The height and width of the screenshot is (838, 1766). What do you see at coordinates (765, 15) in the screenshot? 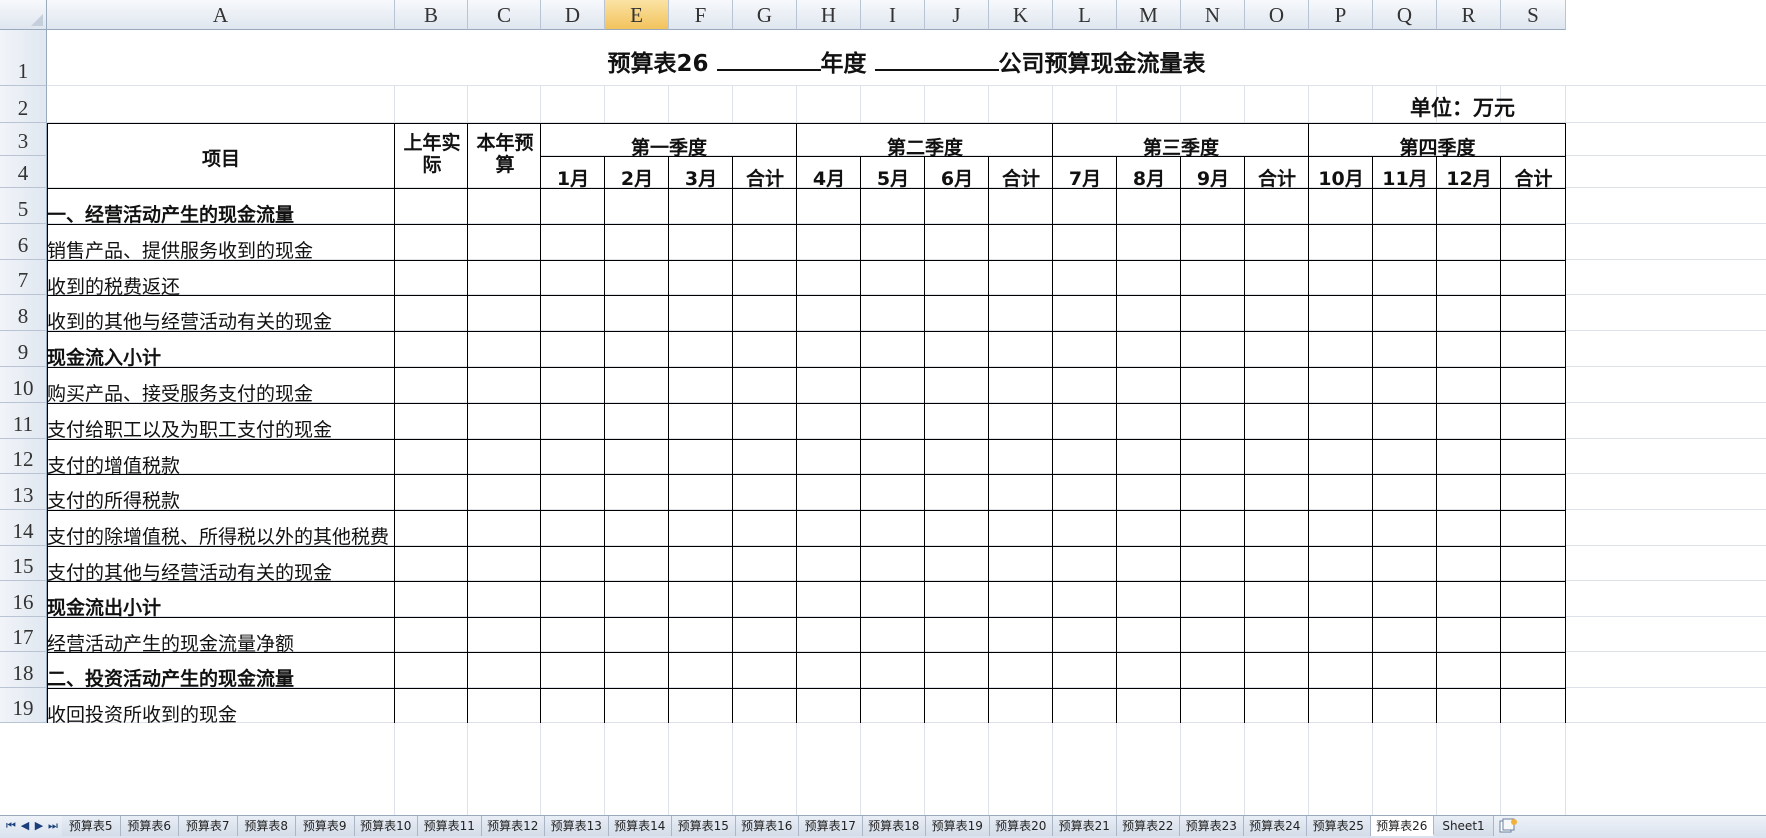
I see `column-header-G: G` at bounding box center [765, 15].